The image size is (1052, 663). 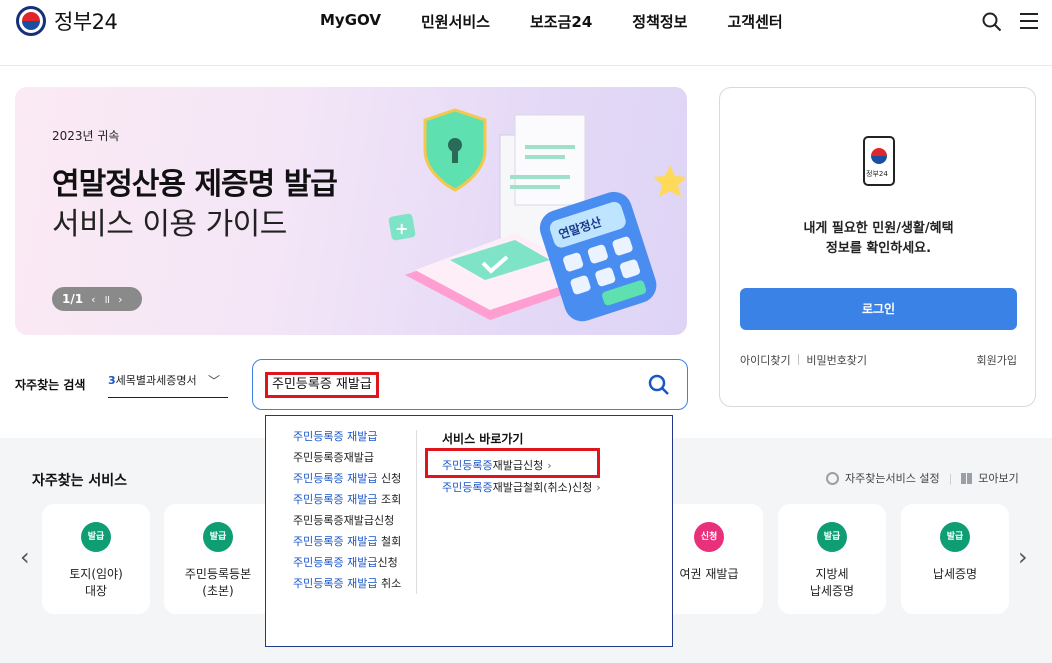 I want to click on suggestion-rest: 취소, so click(x=389, y=583).